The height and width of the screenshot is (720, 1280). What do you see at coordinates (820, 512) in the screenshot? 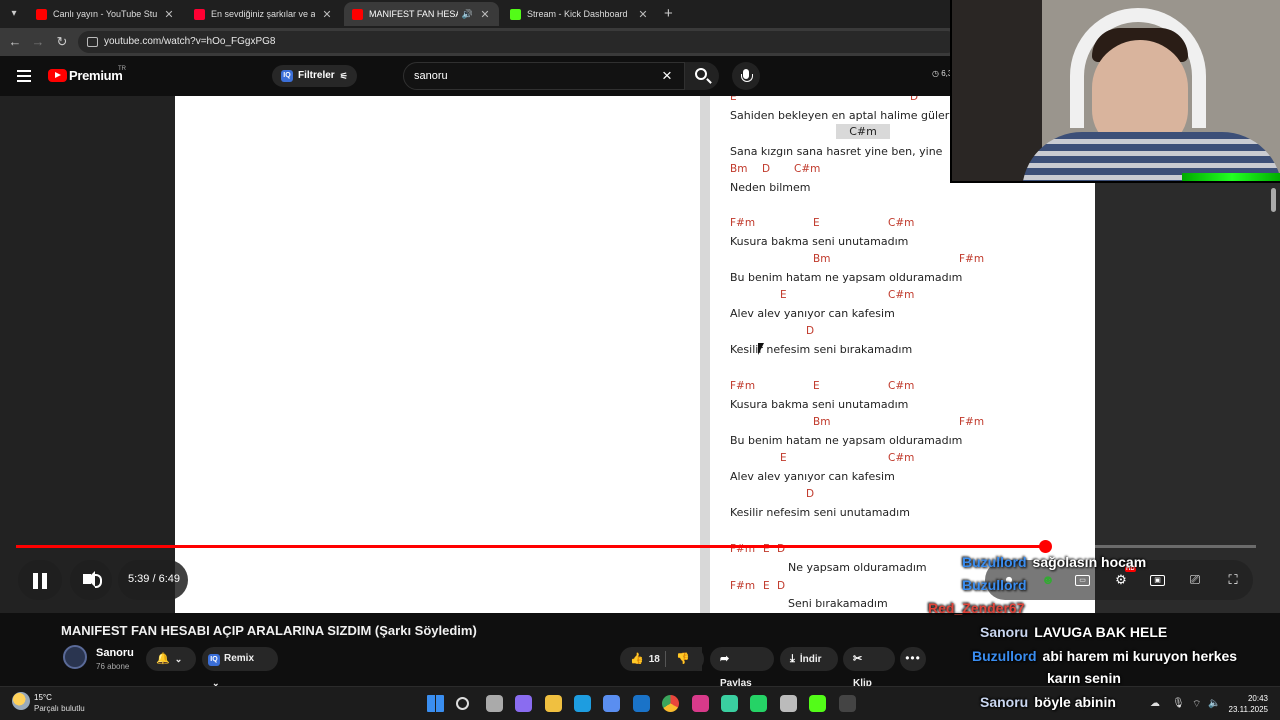
I see `lyric-line: Kesilir nefesim seni unutamadım` at bounding box center [820, 512].